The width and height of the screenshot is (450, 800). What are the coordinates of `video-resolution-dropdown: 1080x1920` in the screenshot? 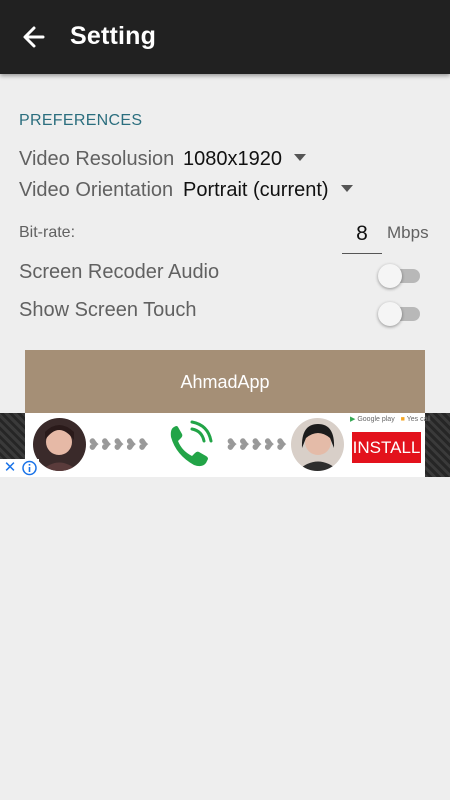 It's located at (244, 159).